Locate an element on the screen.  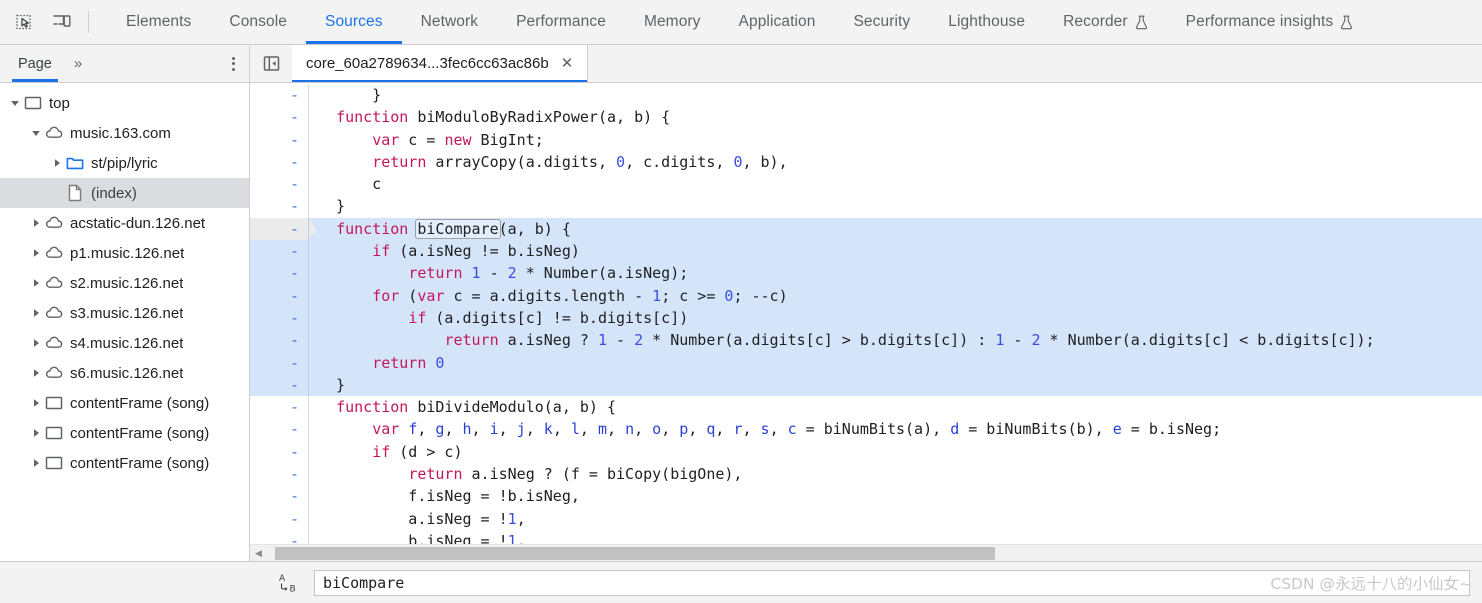
device-toolbar-icon is located at coordinates (62, 22).